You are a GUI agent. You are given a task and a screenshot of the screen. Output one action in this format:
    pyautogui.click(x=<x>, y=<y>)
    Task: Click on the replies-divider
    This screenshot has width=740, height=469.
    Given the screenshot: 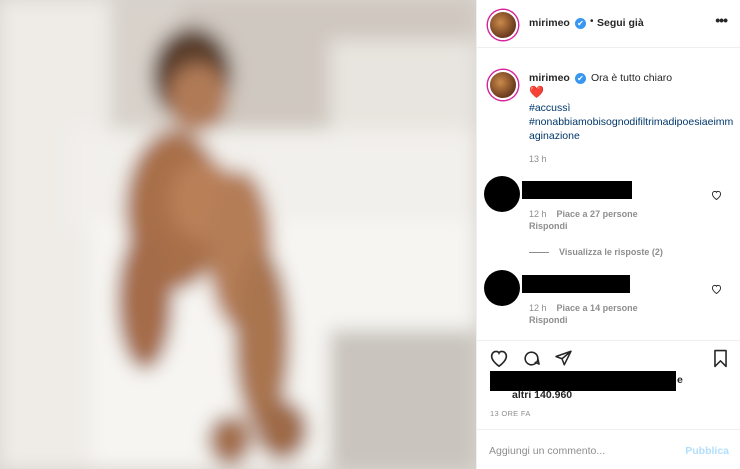 What is the action you would take?
    pyautogui.click(x=539, y=253)
    